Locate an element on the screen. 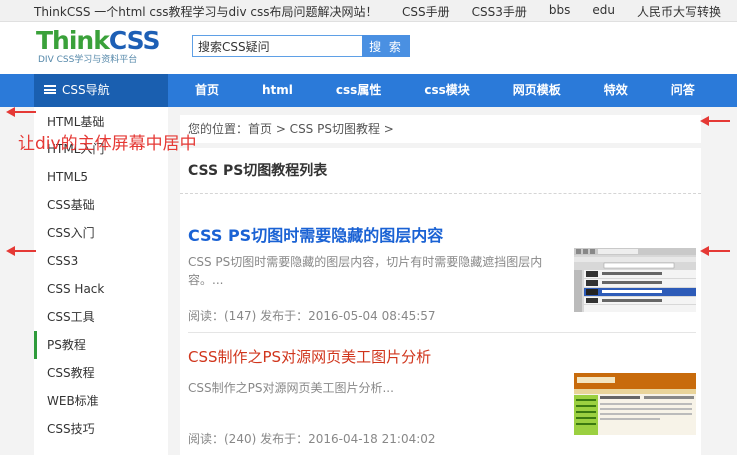  breadcrumb: 您的位置：首页 > CSS PS切图教程 > is located at coordinates (440, 129).